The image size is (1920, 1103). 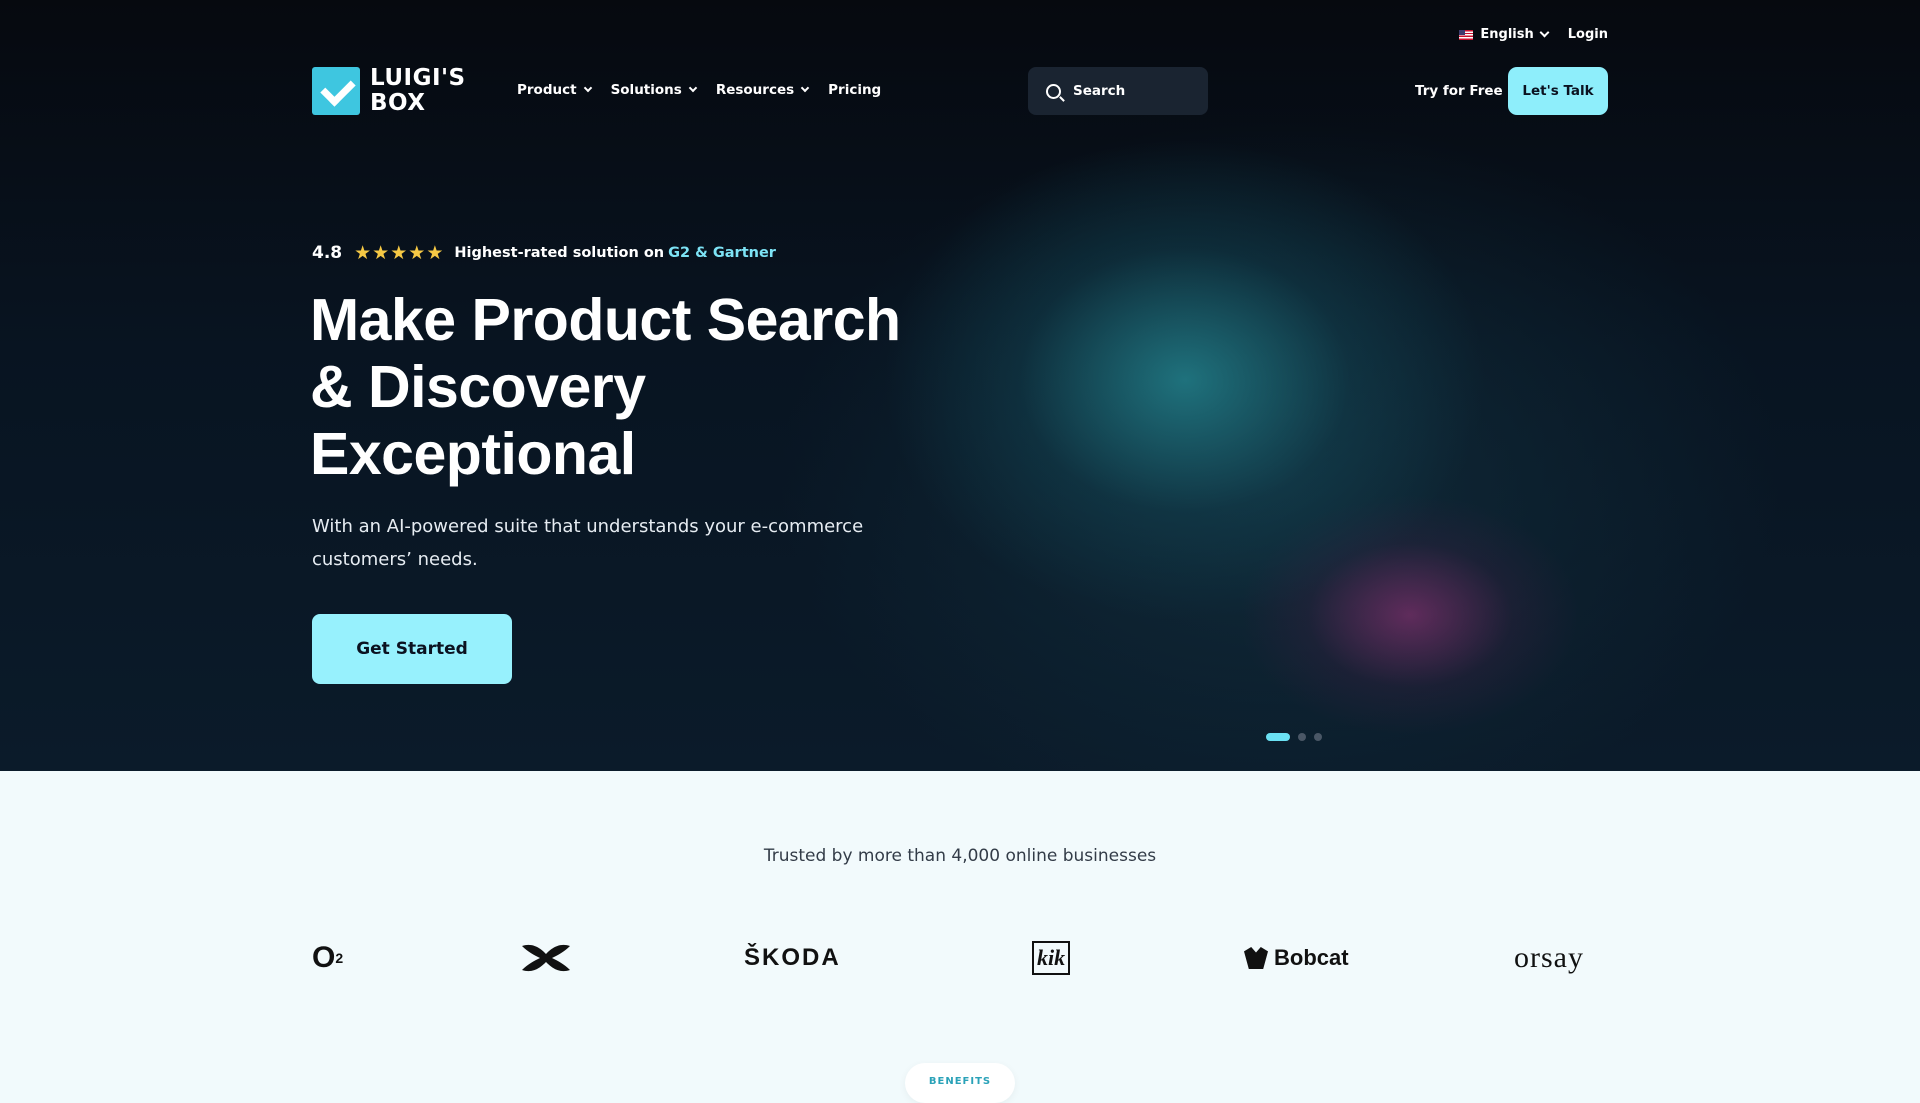 I want to click on nav-item-solutions: Solutions, so click(x=654, y=90).